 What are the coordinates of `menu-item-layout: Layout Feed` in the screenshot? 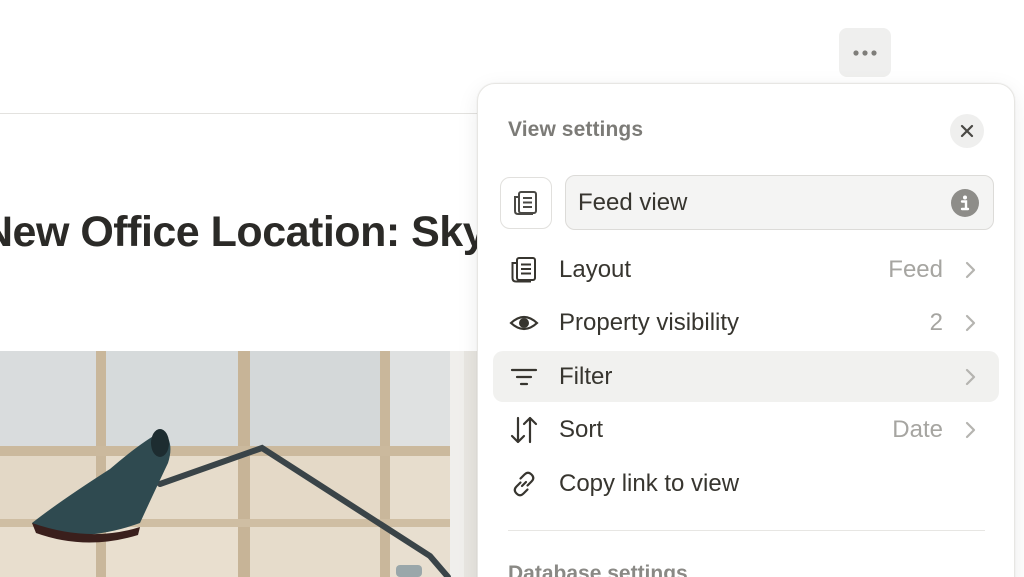 It's located at (746, 269).